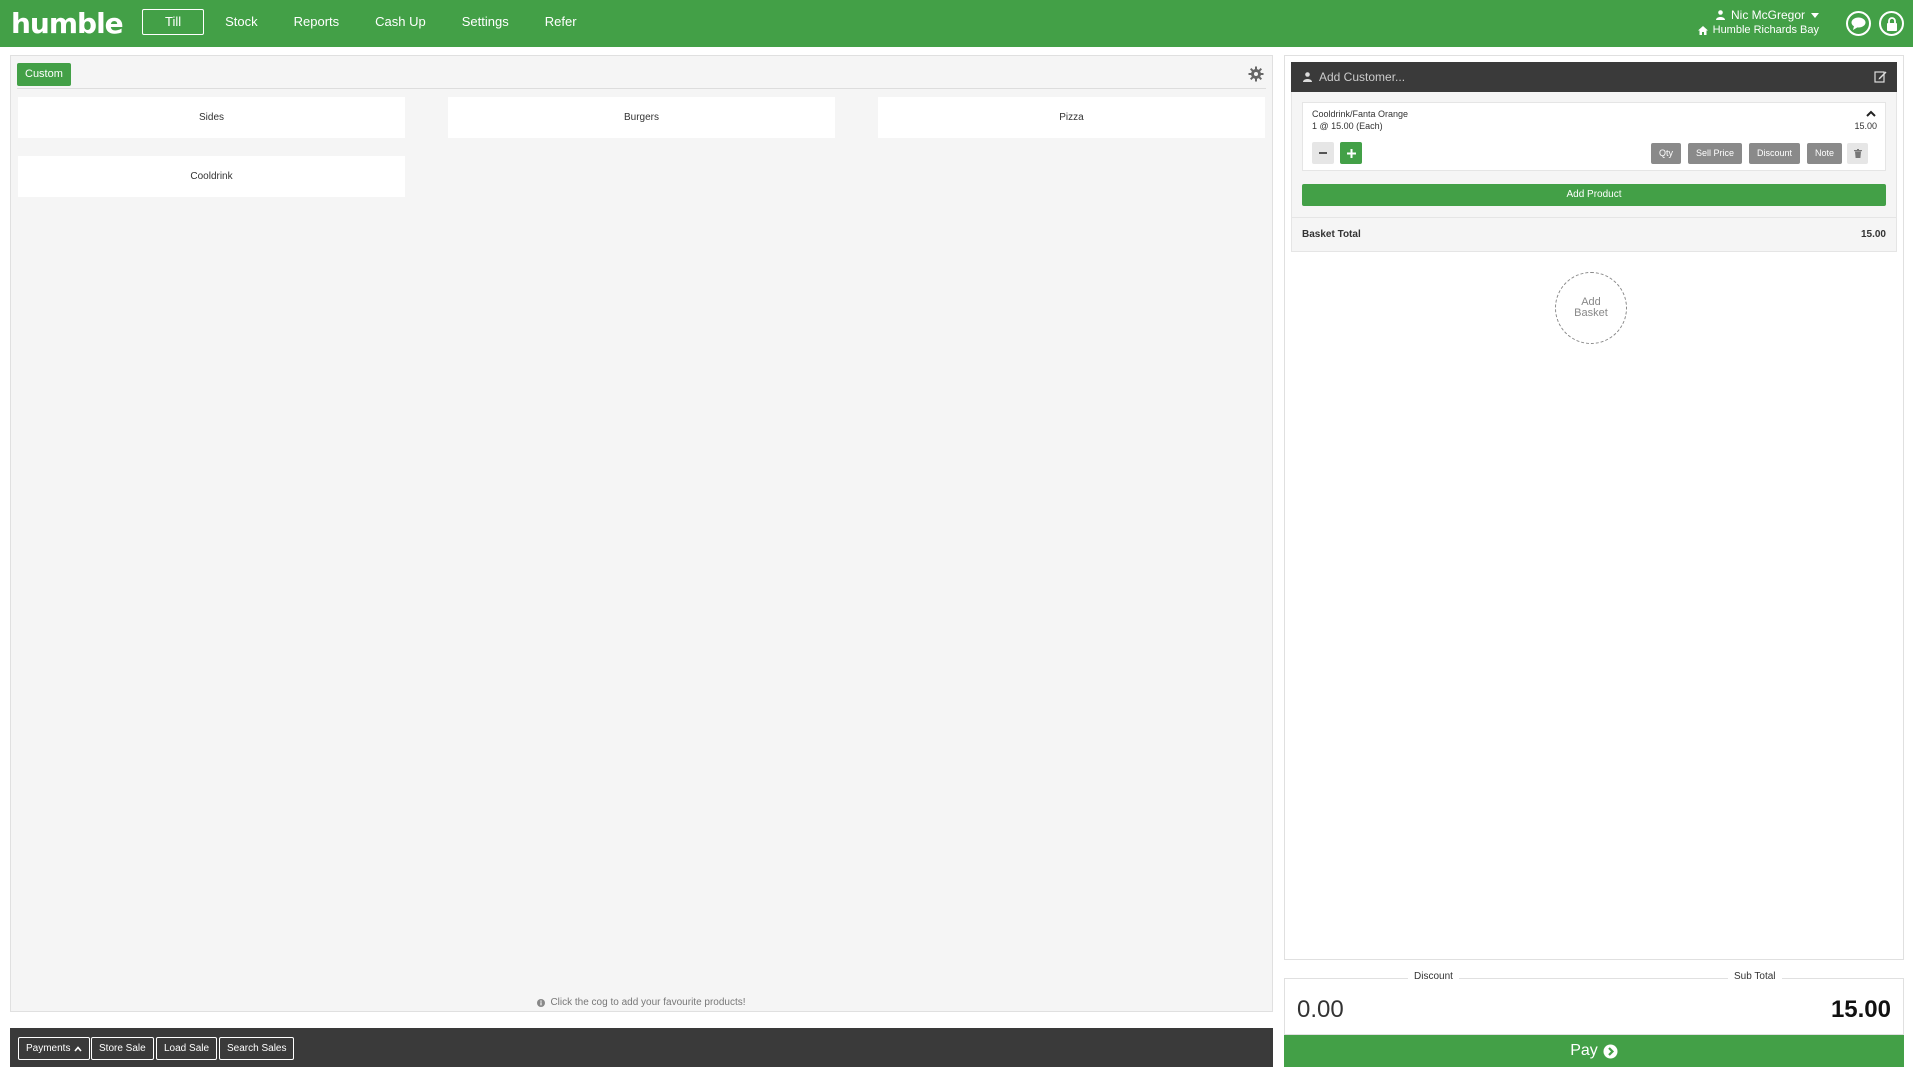  I want to click on user-menu: Nic McGregor Humble Richards Bay, so click(1758, 22).